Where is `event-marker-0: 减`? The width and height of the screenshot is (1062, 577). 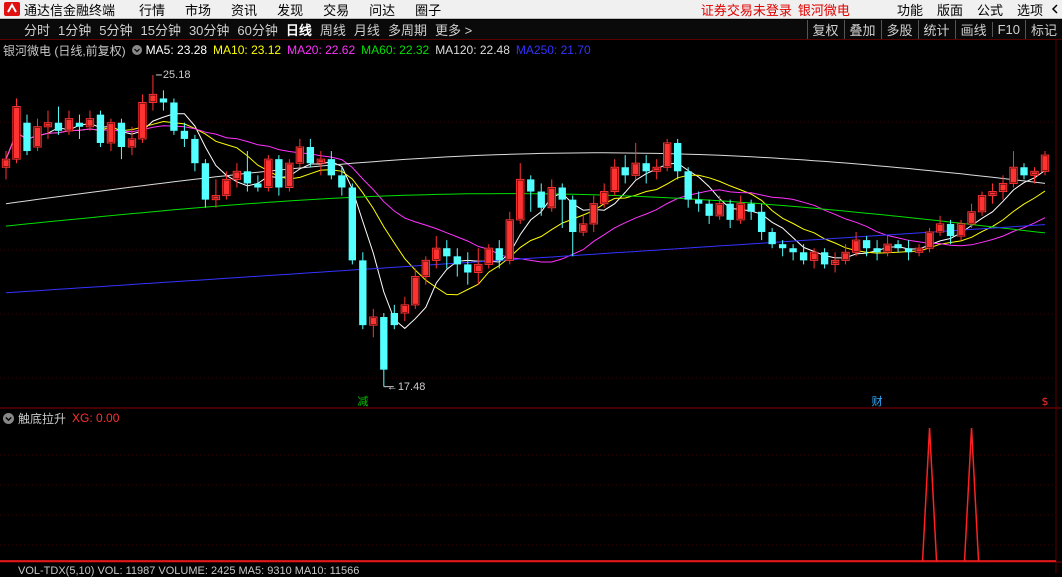
event-marker-0: 减 is located at coordinates (362, 401).